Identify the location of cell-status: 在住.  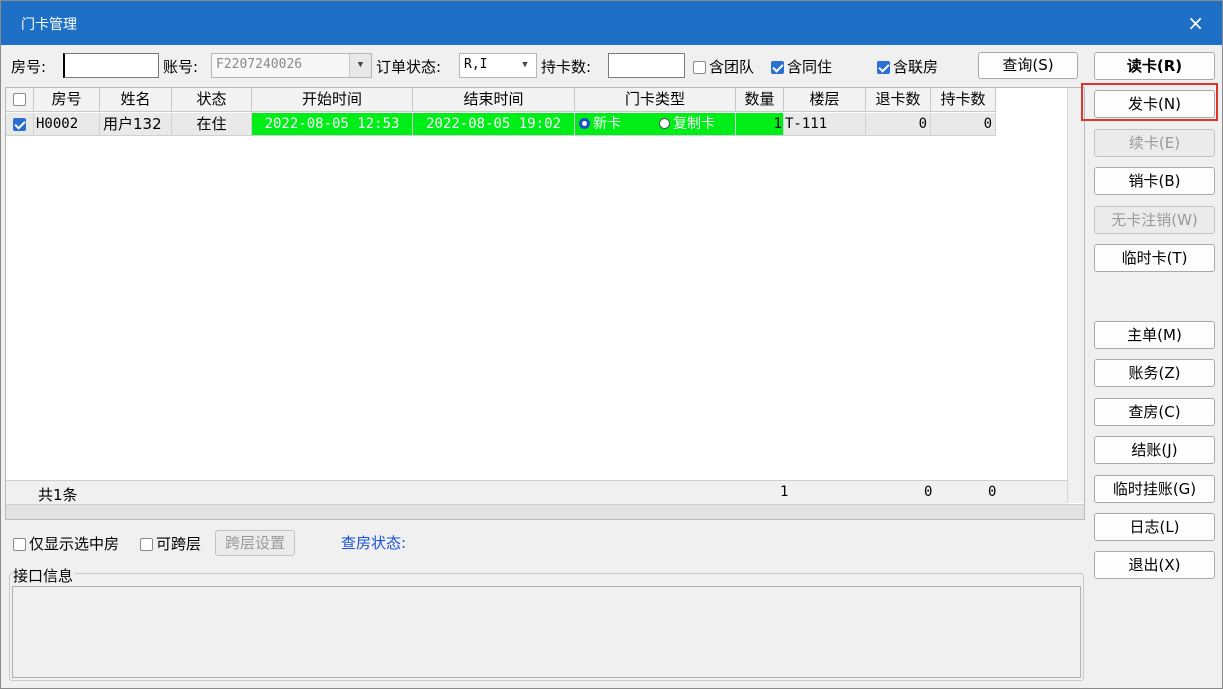
(212, 124).